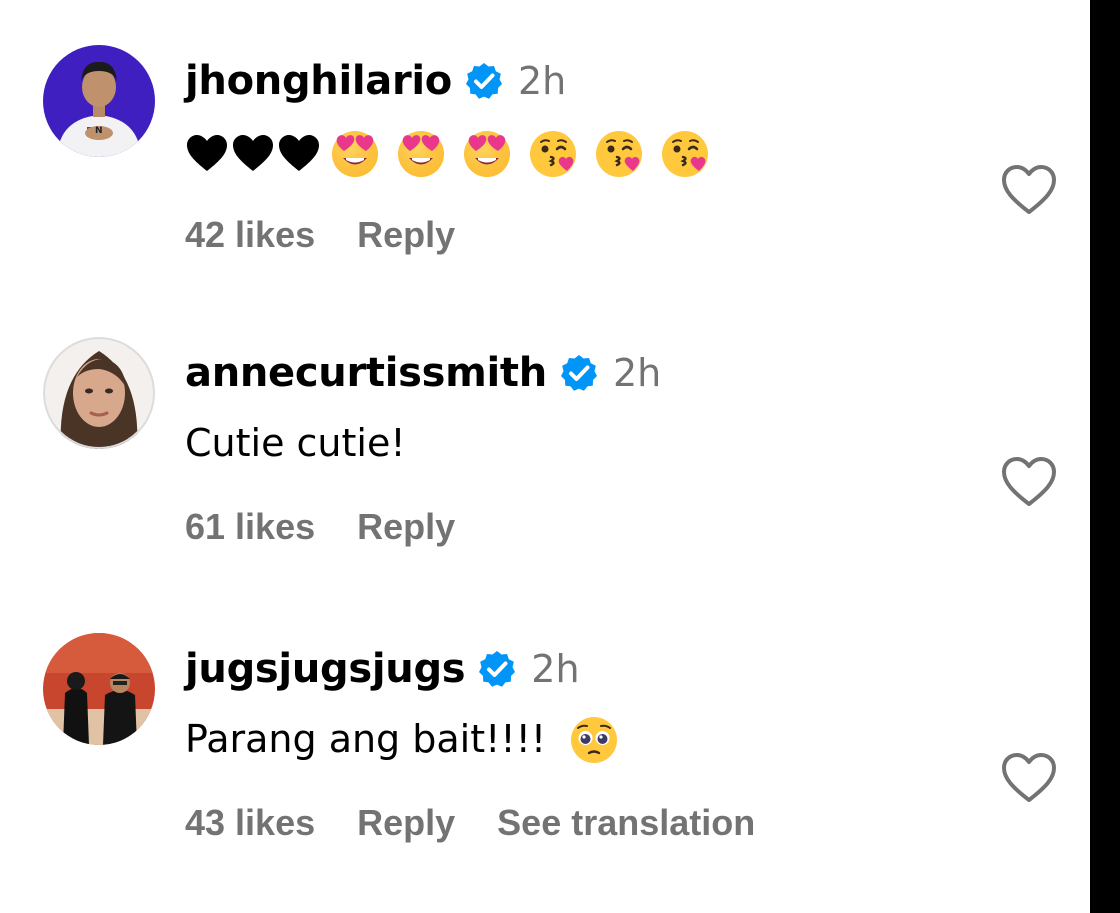 This screenshot has width=1120, height=913. What do you see at coordinates (325, 669) in the screenshot?
I see `username: jugsjugsjugs` at bounding box center [325, 669].